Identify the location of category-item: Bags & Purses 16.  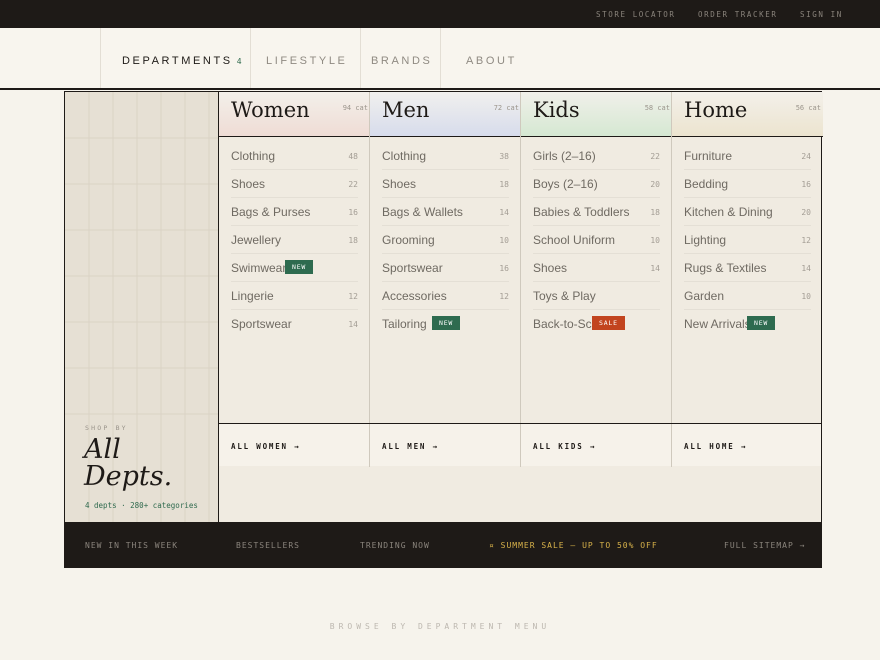
(294, 212).